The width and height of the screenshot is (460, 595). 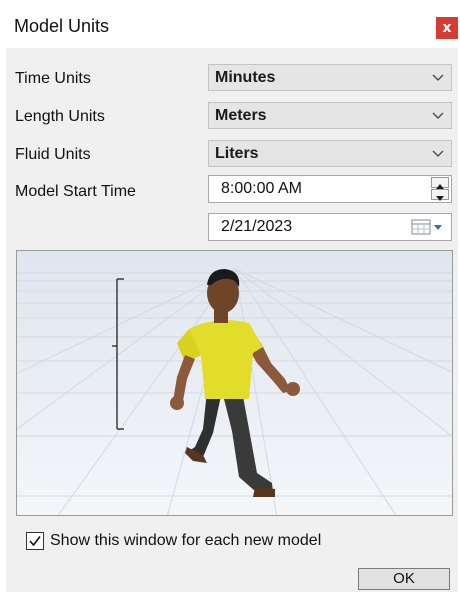 I want to click on fluid-units-select: Liters, so click(x=330, y=153).